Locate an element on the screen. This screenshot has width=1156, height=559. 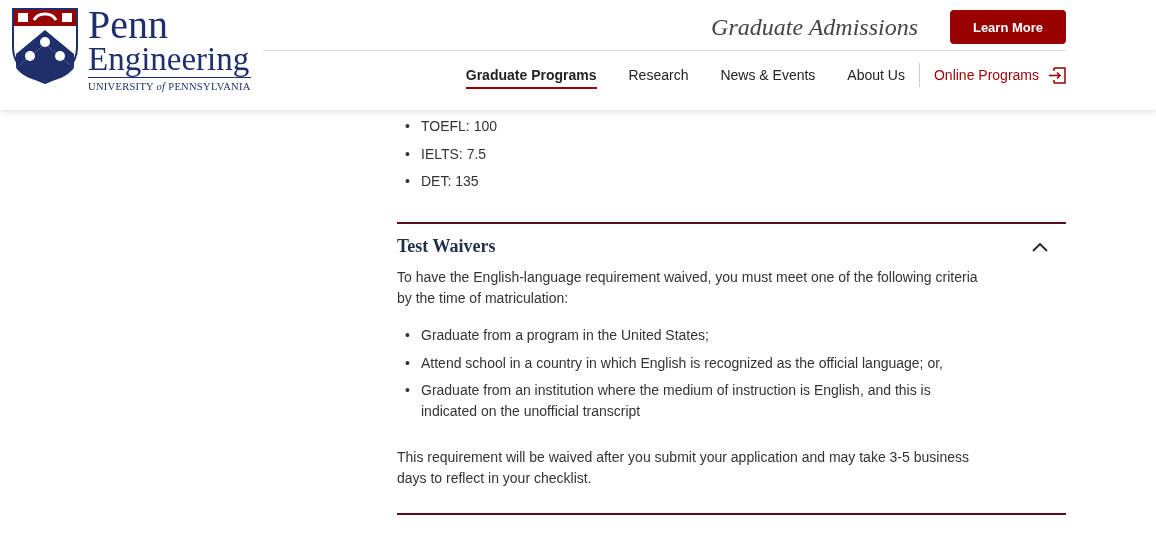
nav-link: About Us is located at coordinates (876, 75).